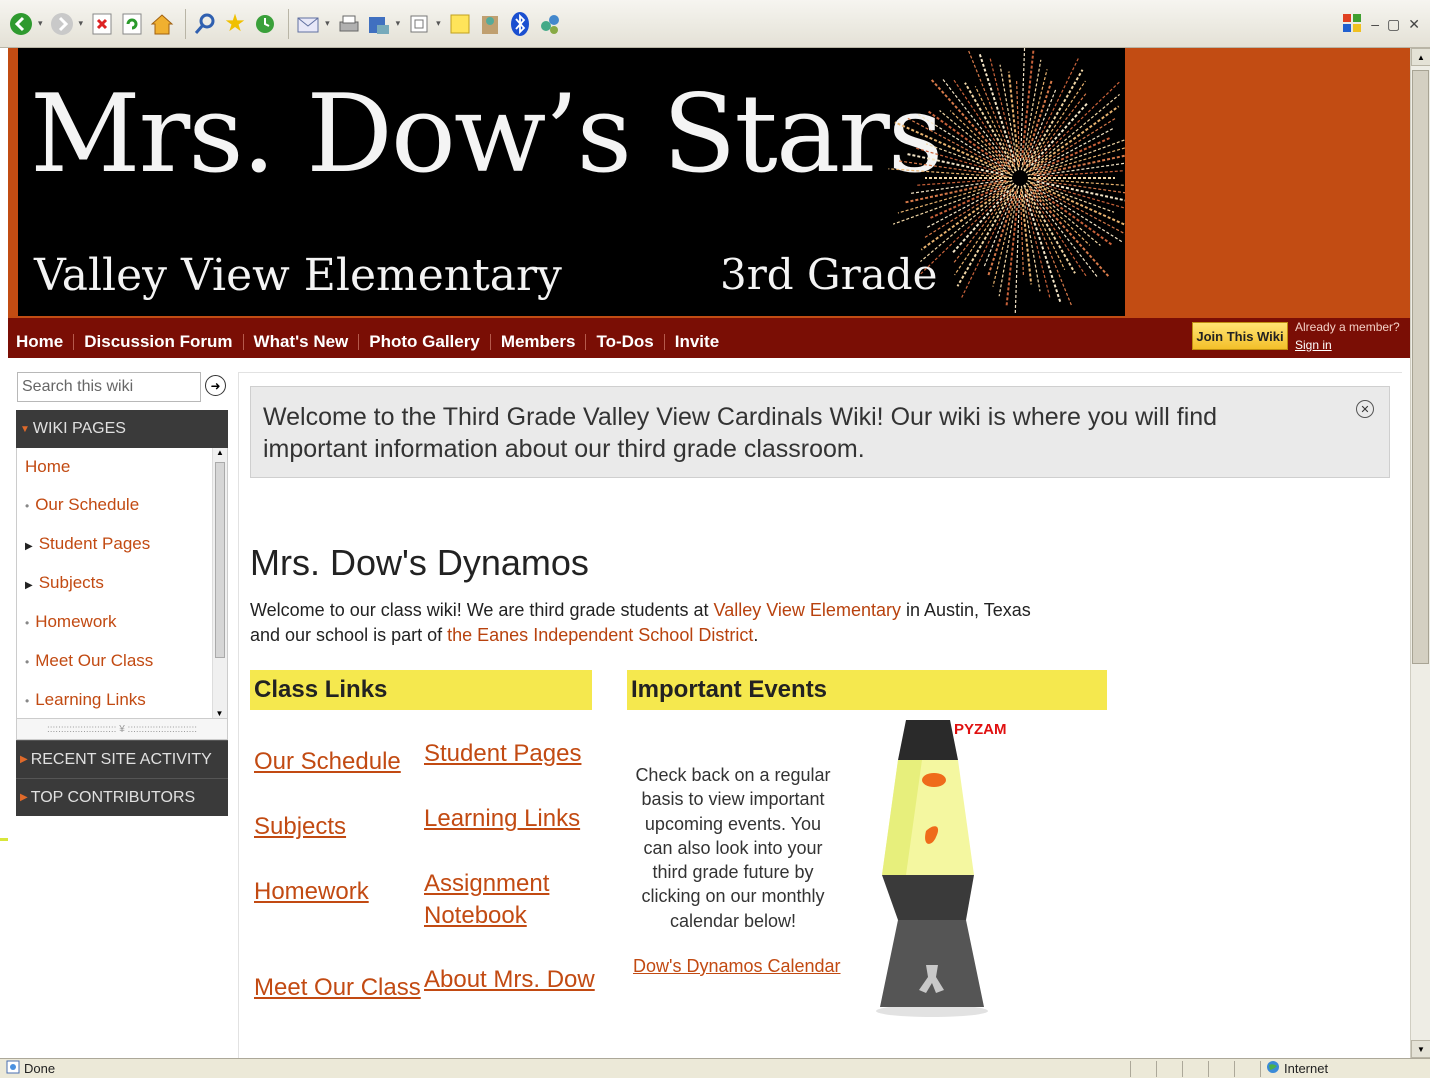  Describe the element at coordinates (932, 868) in the screenshot. I see `lava-lamp-image` at that location.